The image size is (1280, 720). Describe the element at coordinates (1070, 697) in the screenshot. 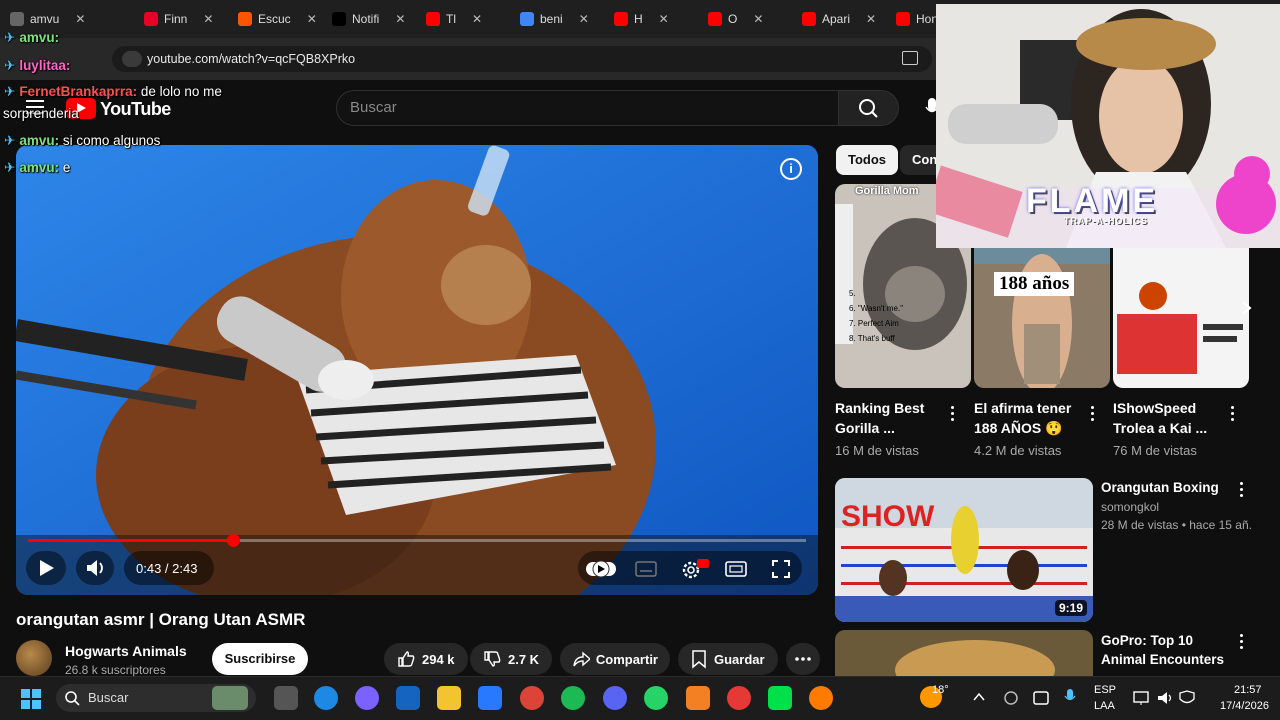

I see `microphone-tray-icon` at that location.